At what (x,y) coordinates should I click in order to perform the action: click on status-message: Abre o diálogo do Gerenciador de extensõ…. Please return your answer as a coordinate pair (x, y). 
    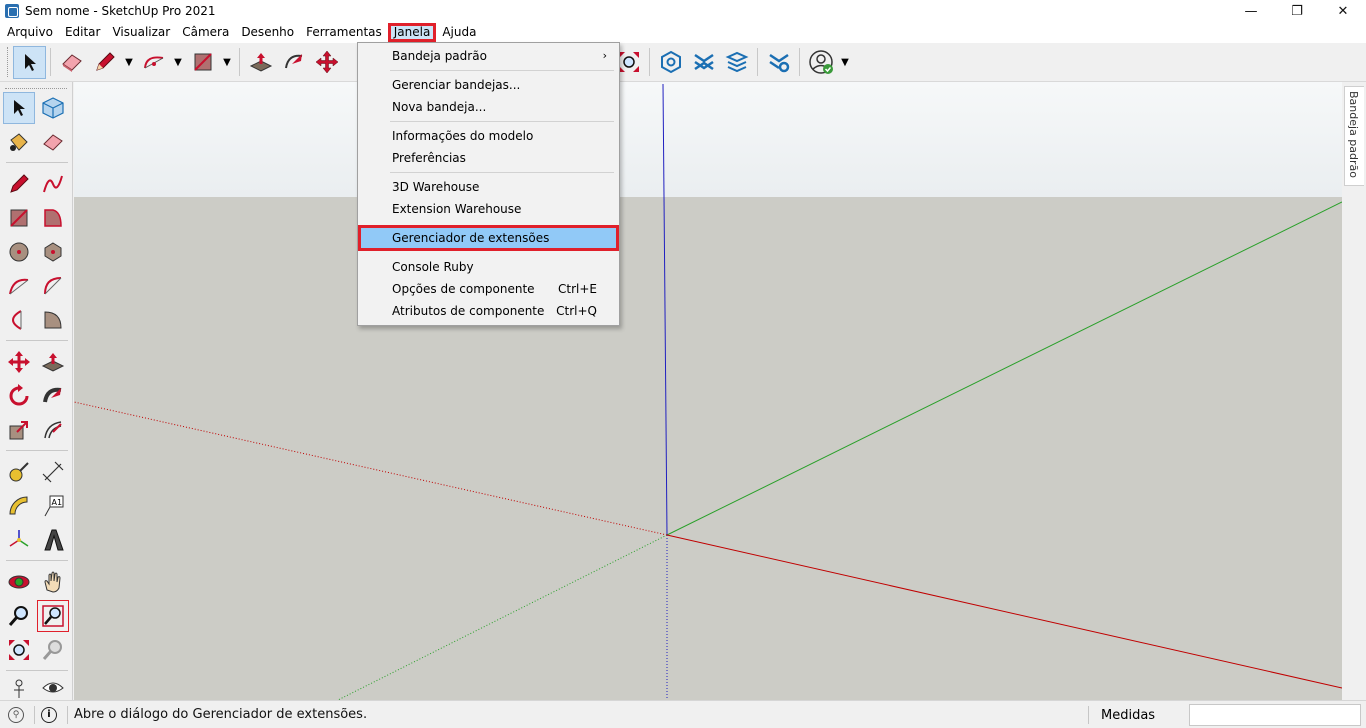
    Looking at the image, I should click on (221, 714).